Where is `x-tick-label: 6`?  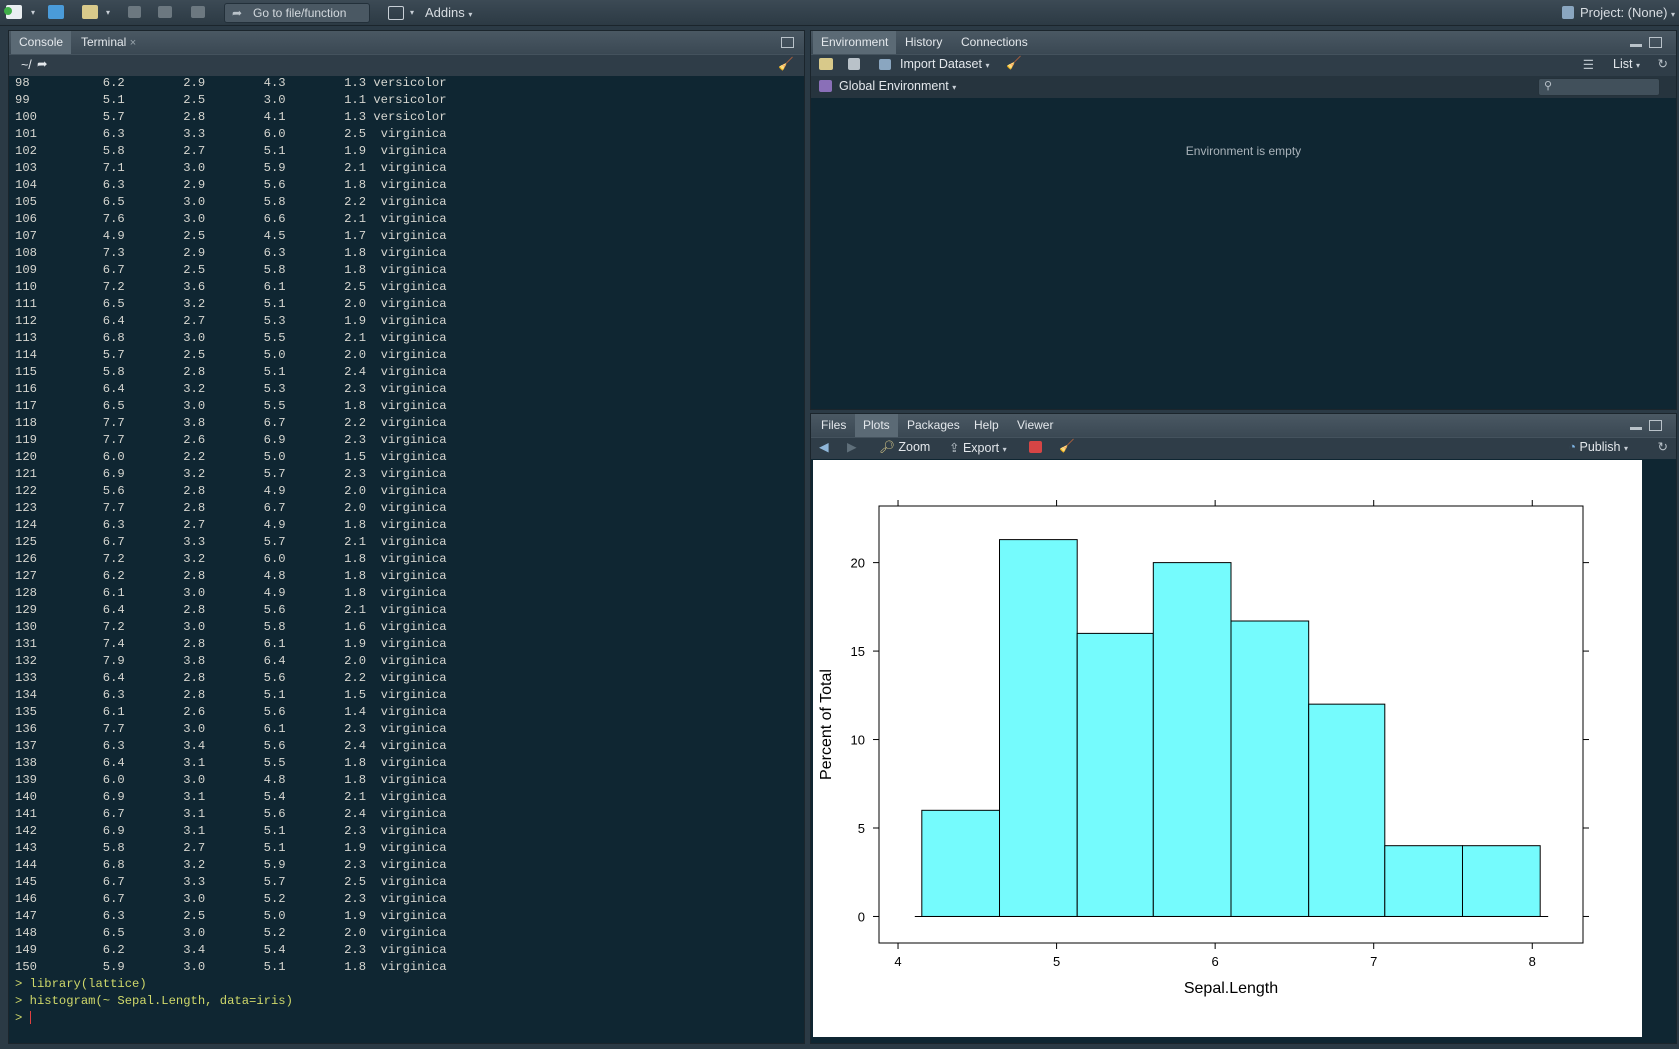 x-tick-label: 6 is located at coordinates (1215, 961).